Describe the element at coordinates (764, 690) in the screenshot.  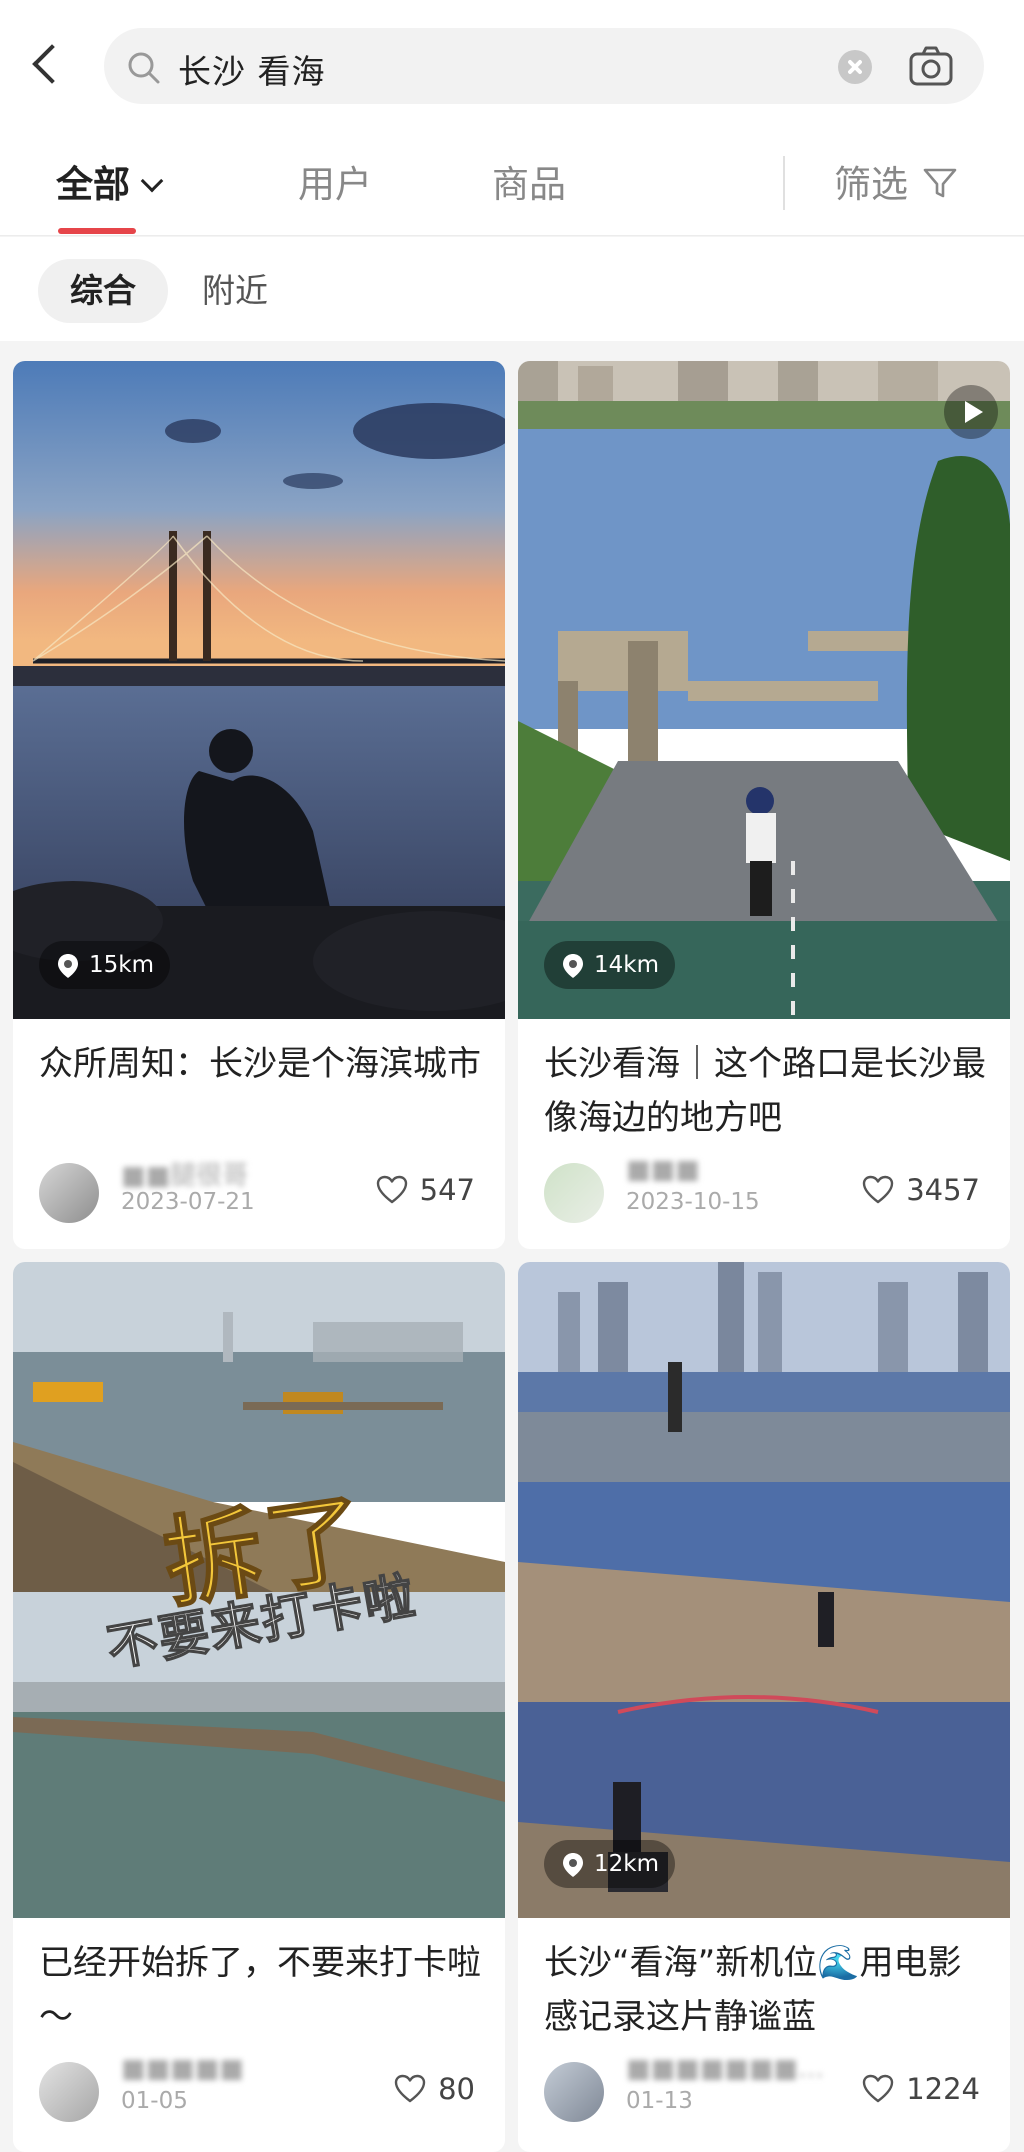
I see `note-cover-image: 14km` at that location.